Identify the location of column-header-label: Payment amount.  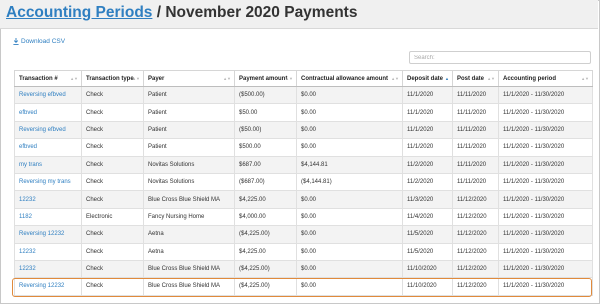
(263, 78).